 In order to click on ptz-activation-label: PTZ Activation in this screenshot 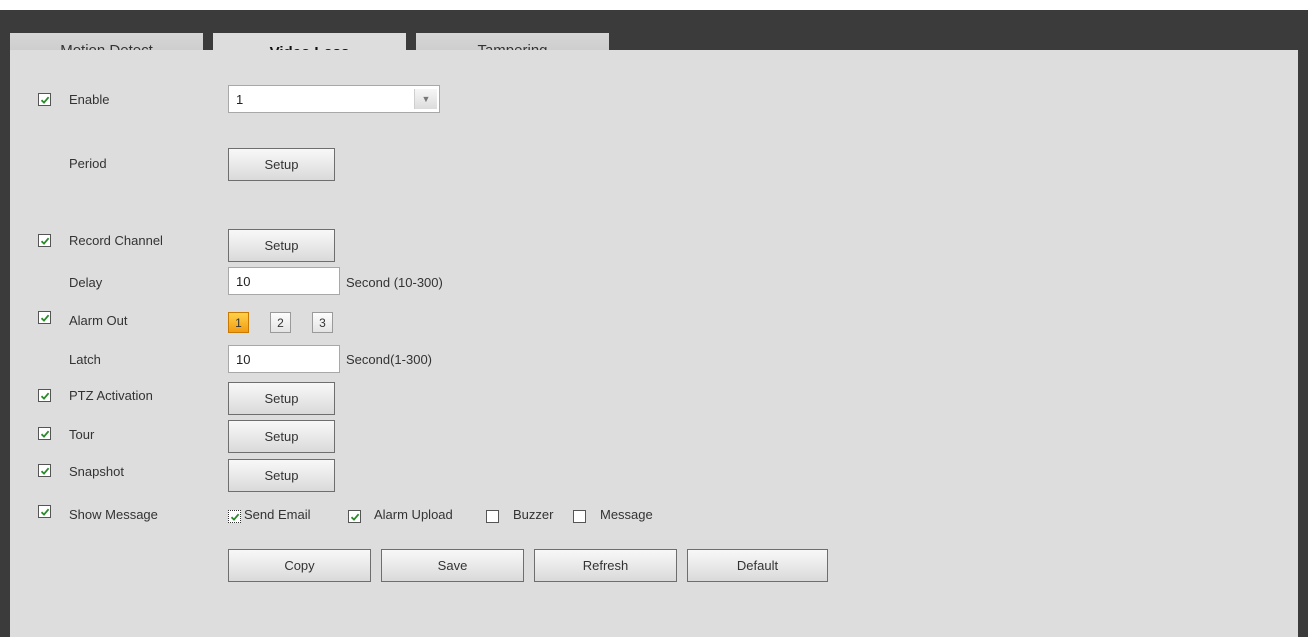, I will do `click(111, 395)`.